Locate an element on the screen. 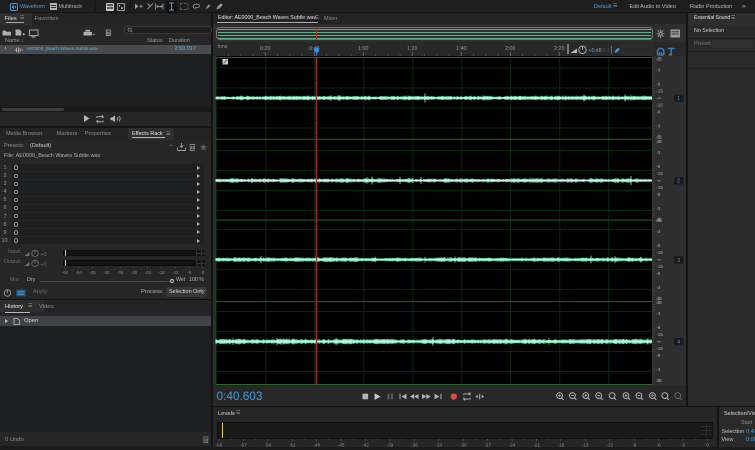 Image resolution: width=755 pixels, height=450 pixels. svg-text: 0:20 is located at coordinates (265, 49).